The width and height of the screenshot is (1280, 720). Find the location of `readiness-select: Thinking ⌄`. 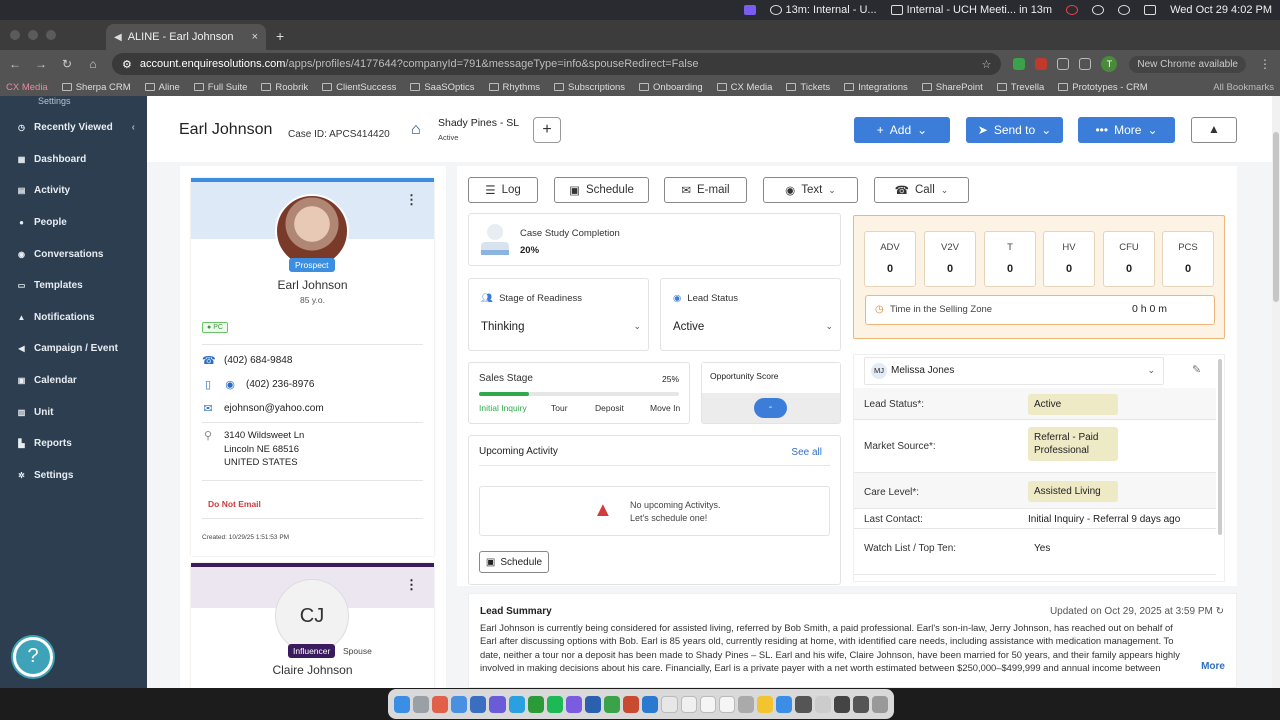

readiness-select: Thinking ⌄ is located at coordinates (561, 327).